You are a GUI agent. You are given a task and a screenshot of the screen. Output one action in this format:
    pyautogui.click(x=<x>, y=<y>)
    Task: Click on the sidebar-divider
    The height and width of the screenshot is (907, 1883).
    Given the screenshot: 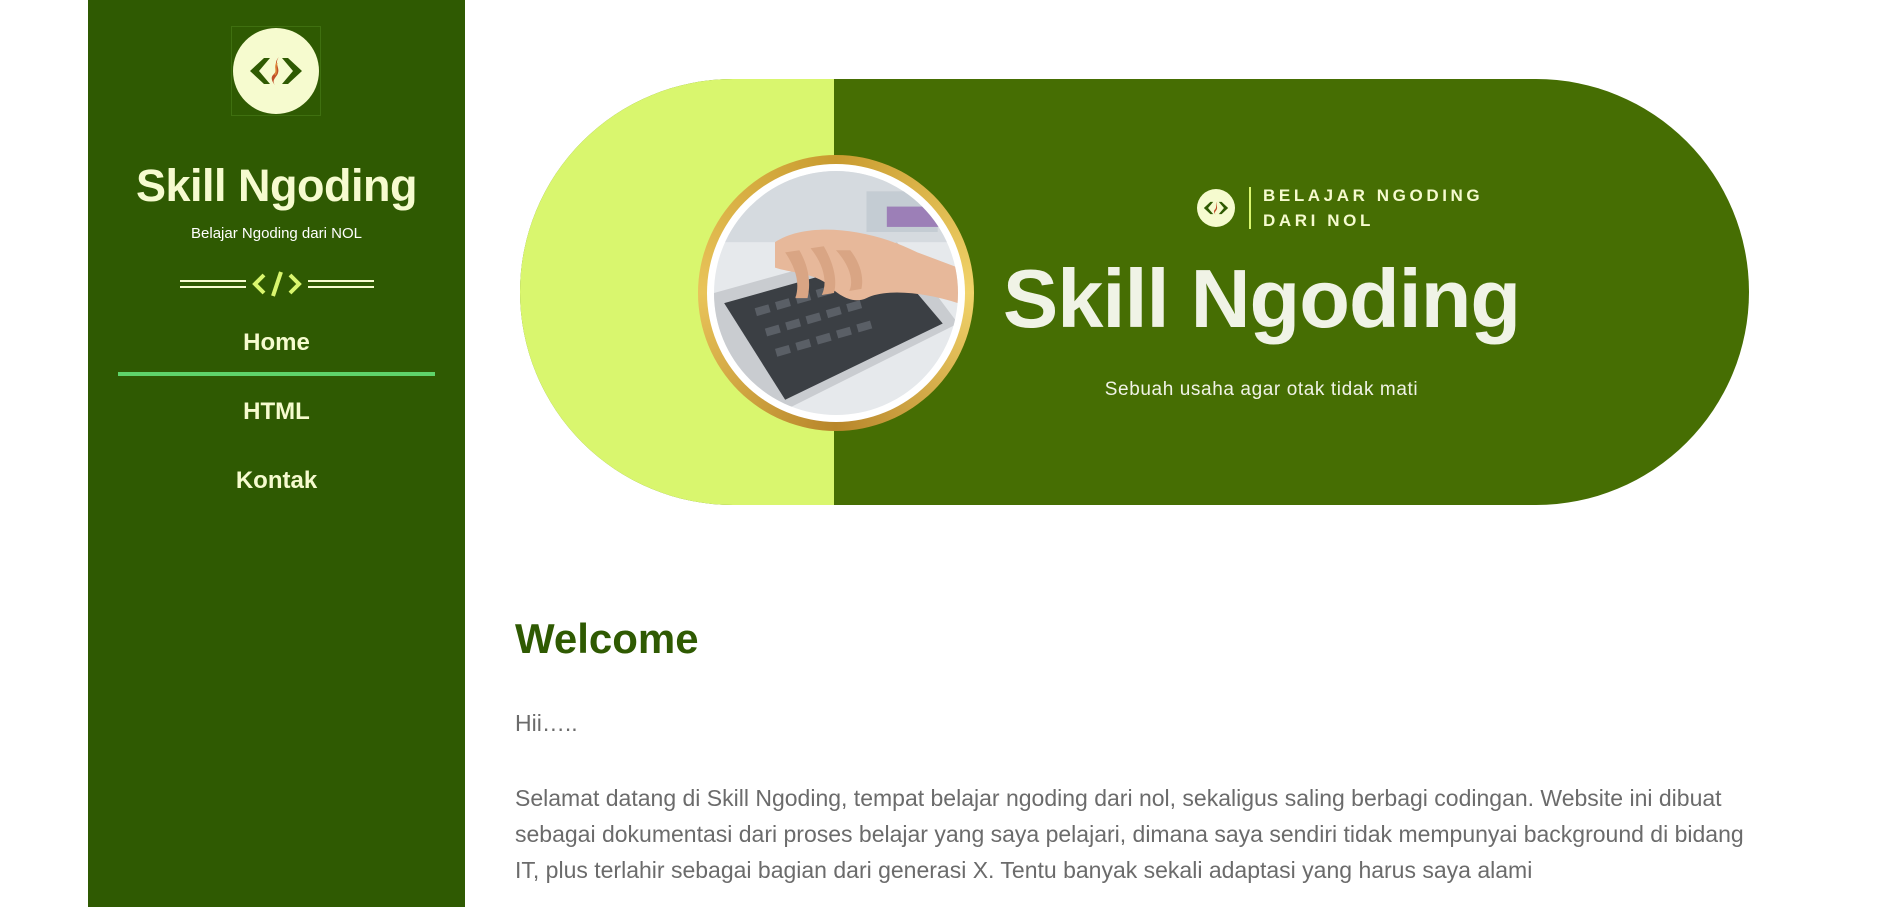 What is the action you would take?
    pyautogui.click(x=277, y=284)
    